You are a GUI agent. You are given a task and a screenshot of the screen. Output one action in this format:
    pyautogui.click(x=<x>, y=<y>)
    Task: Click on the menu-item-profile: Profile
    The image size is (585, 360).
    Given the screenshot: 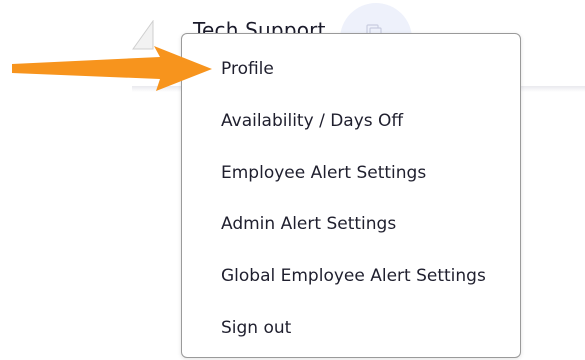 What is the action you would take?
    pyautogui.click(x=247, y=69)
    